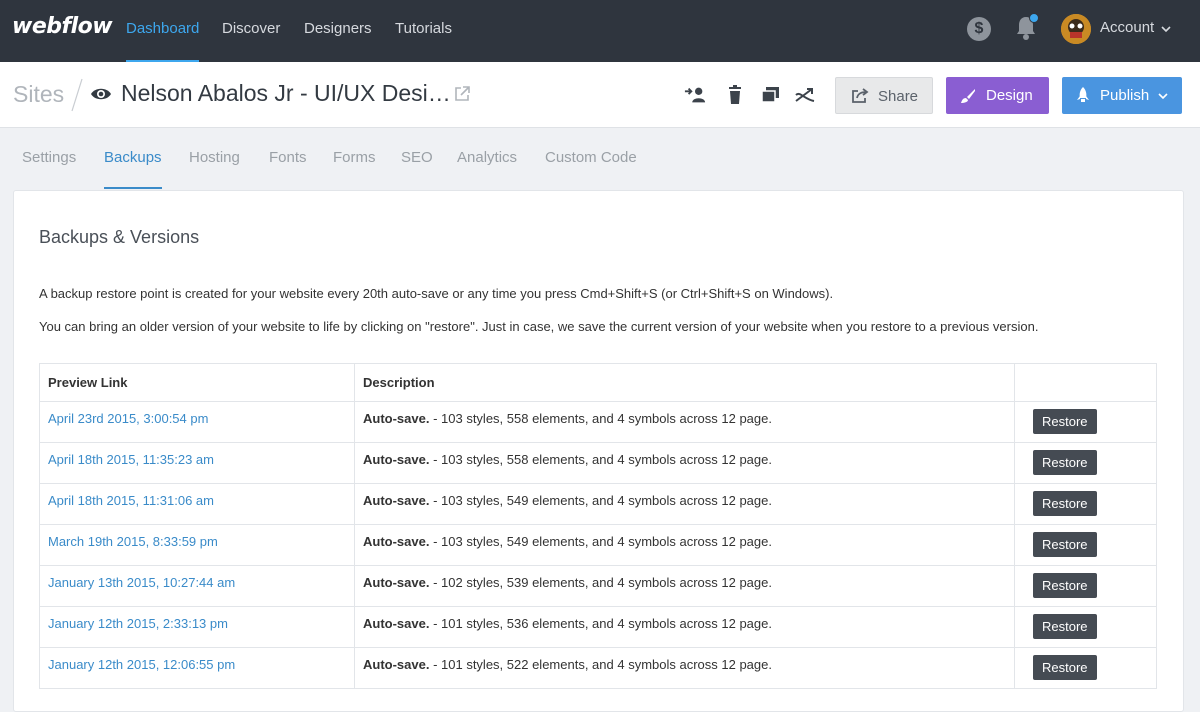 This screenshot has height=712, width=1200. I want to click on brush-icon, so click(968, 96).